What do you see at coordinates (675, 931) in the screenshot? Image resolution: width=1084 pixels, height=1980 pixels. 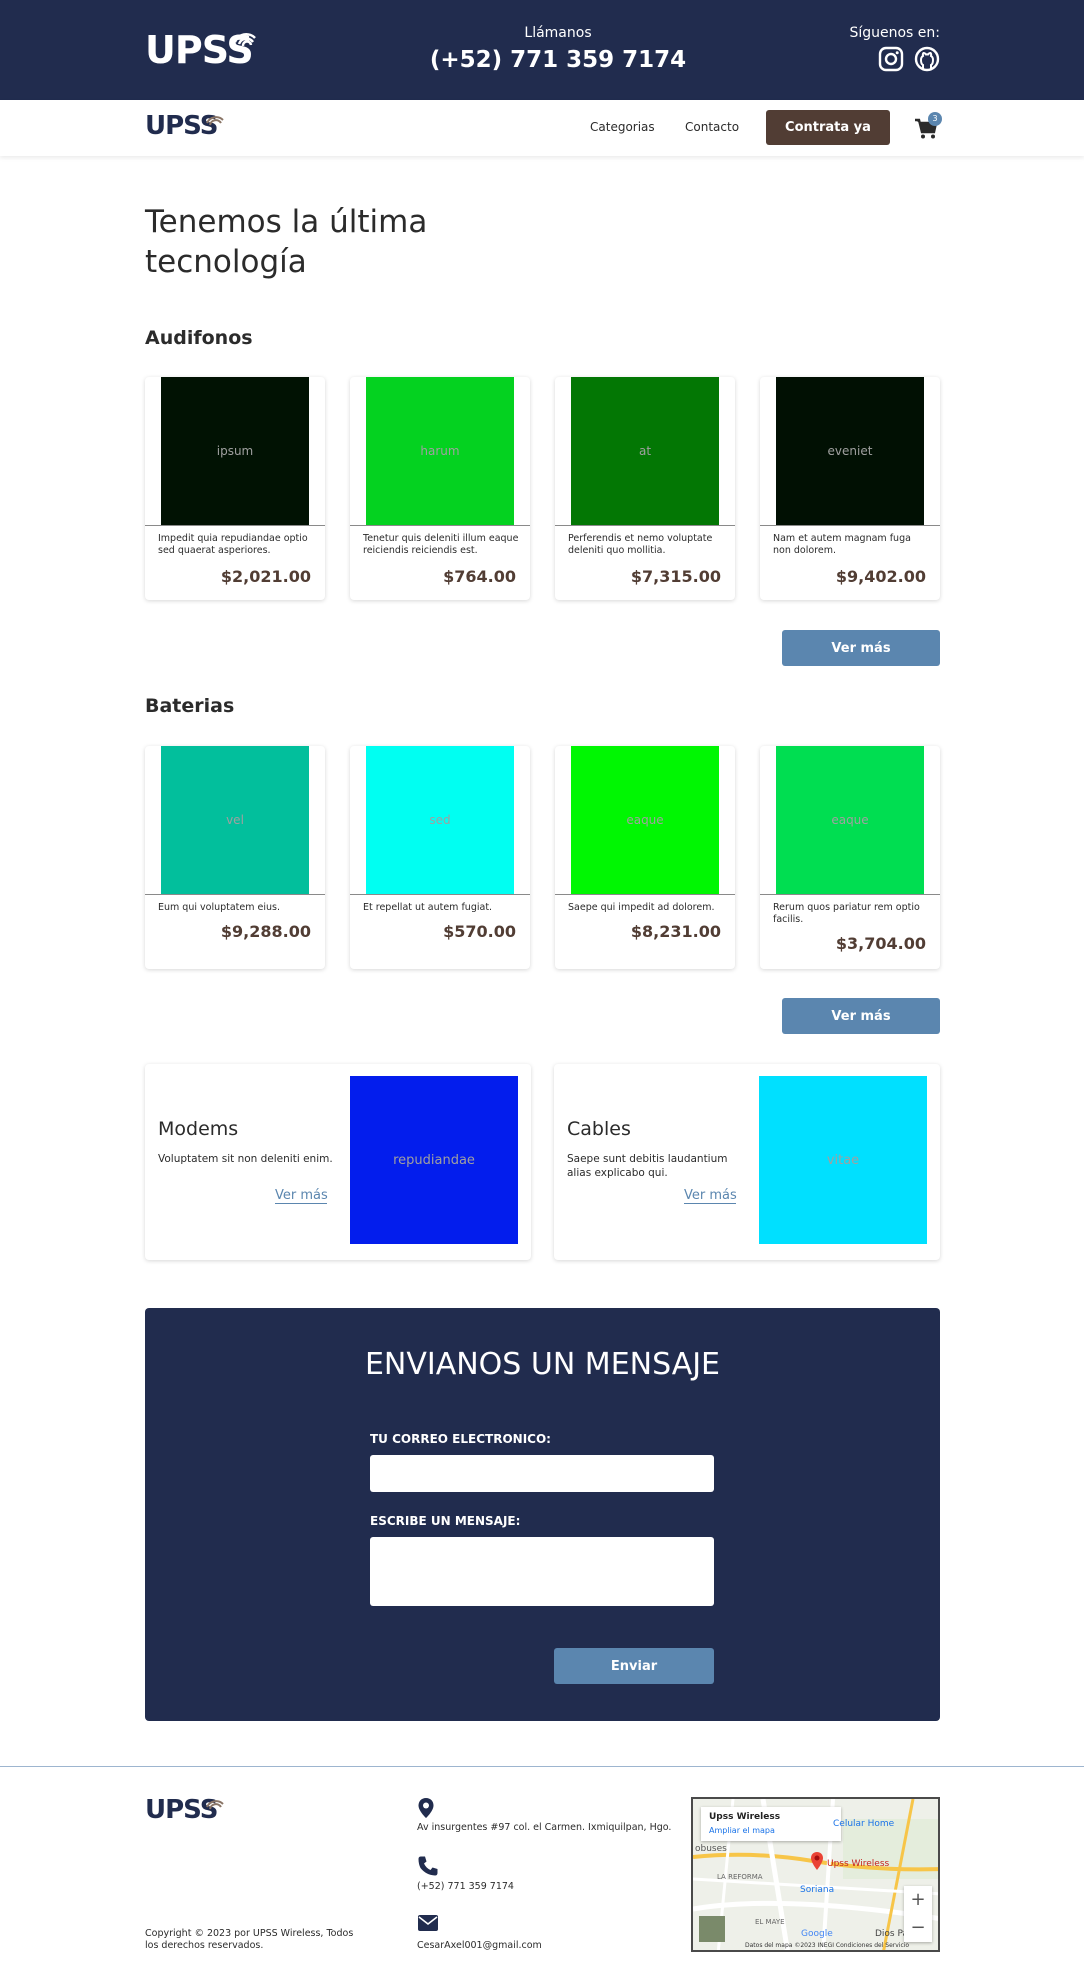 I see `product-price: $8,231.00` at bounding box center [675, 931].